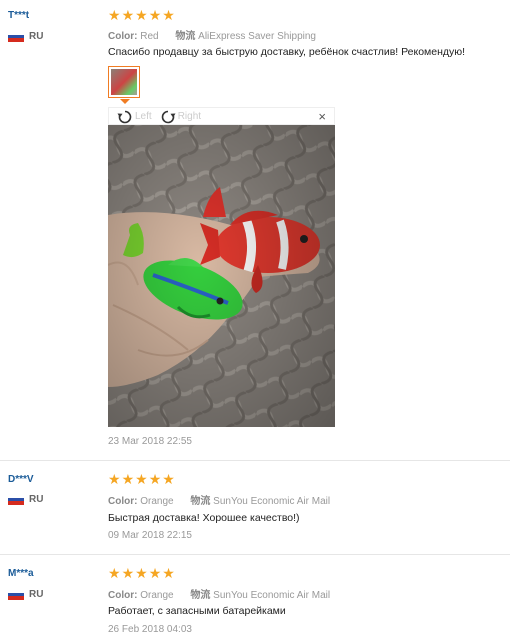 The height and width of the screenshot is (642, 510). I want to click on review-date: 09 Mar 2018 22:15, so click(150, 535).